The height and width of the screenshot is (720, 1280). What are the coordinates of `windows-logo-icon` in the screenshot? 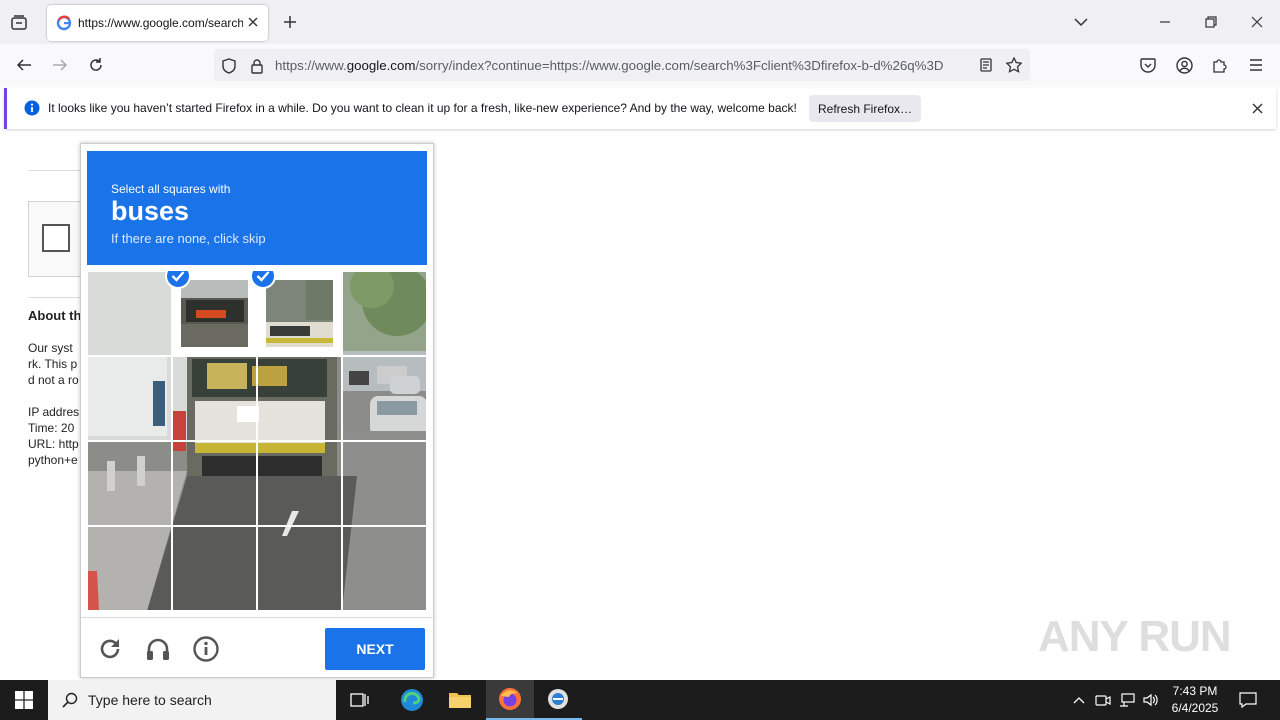 It's located at (24, 700).